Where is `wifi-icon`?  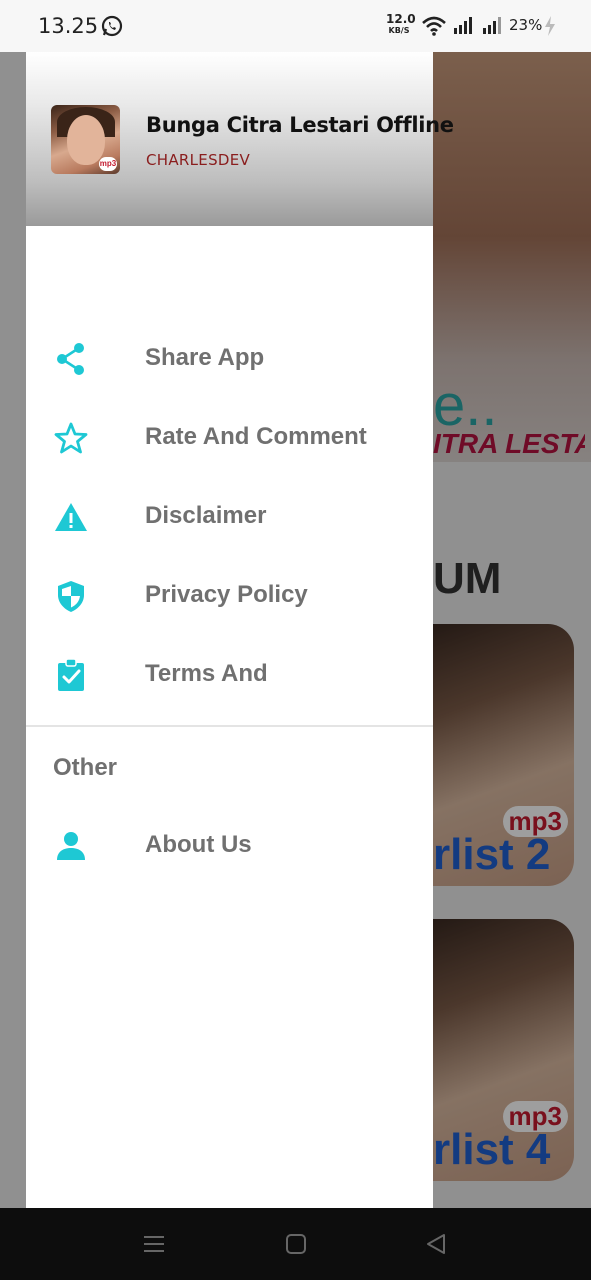 wifi-icon is located at coordinates (434, 26).